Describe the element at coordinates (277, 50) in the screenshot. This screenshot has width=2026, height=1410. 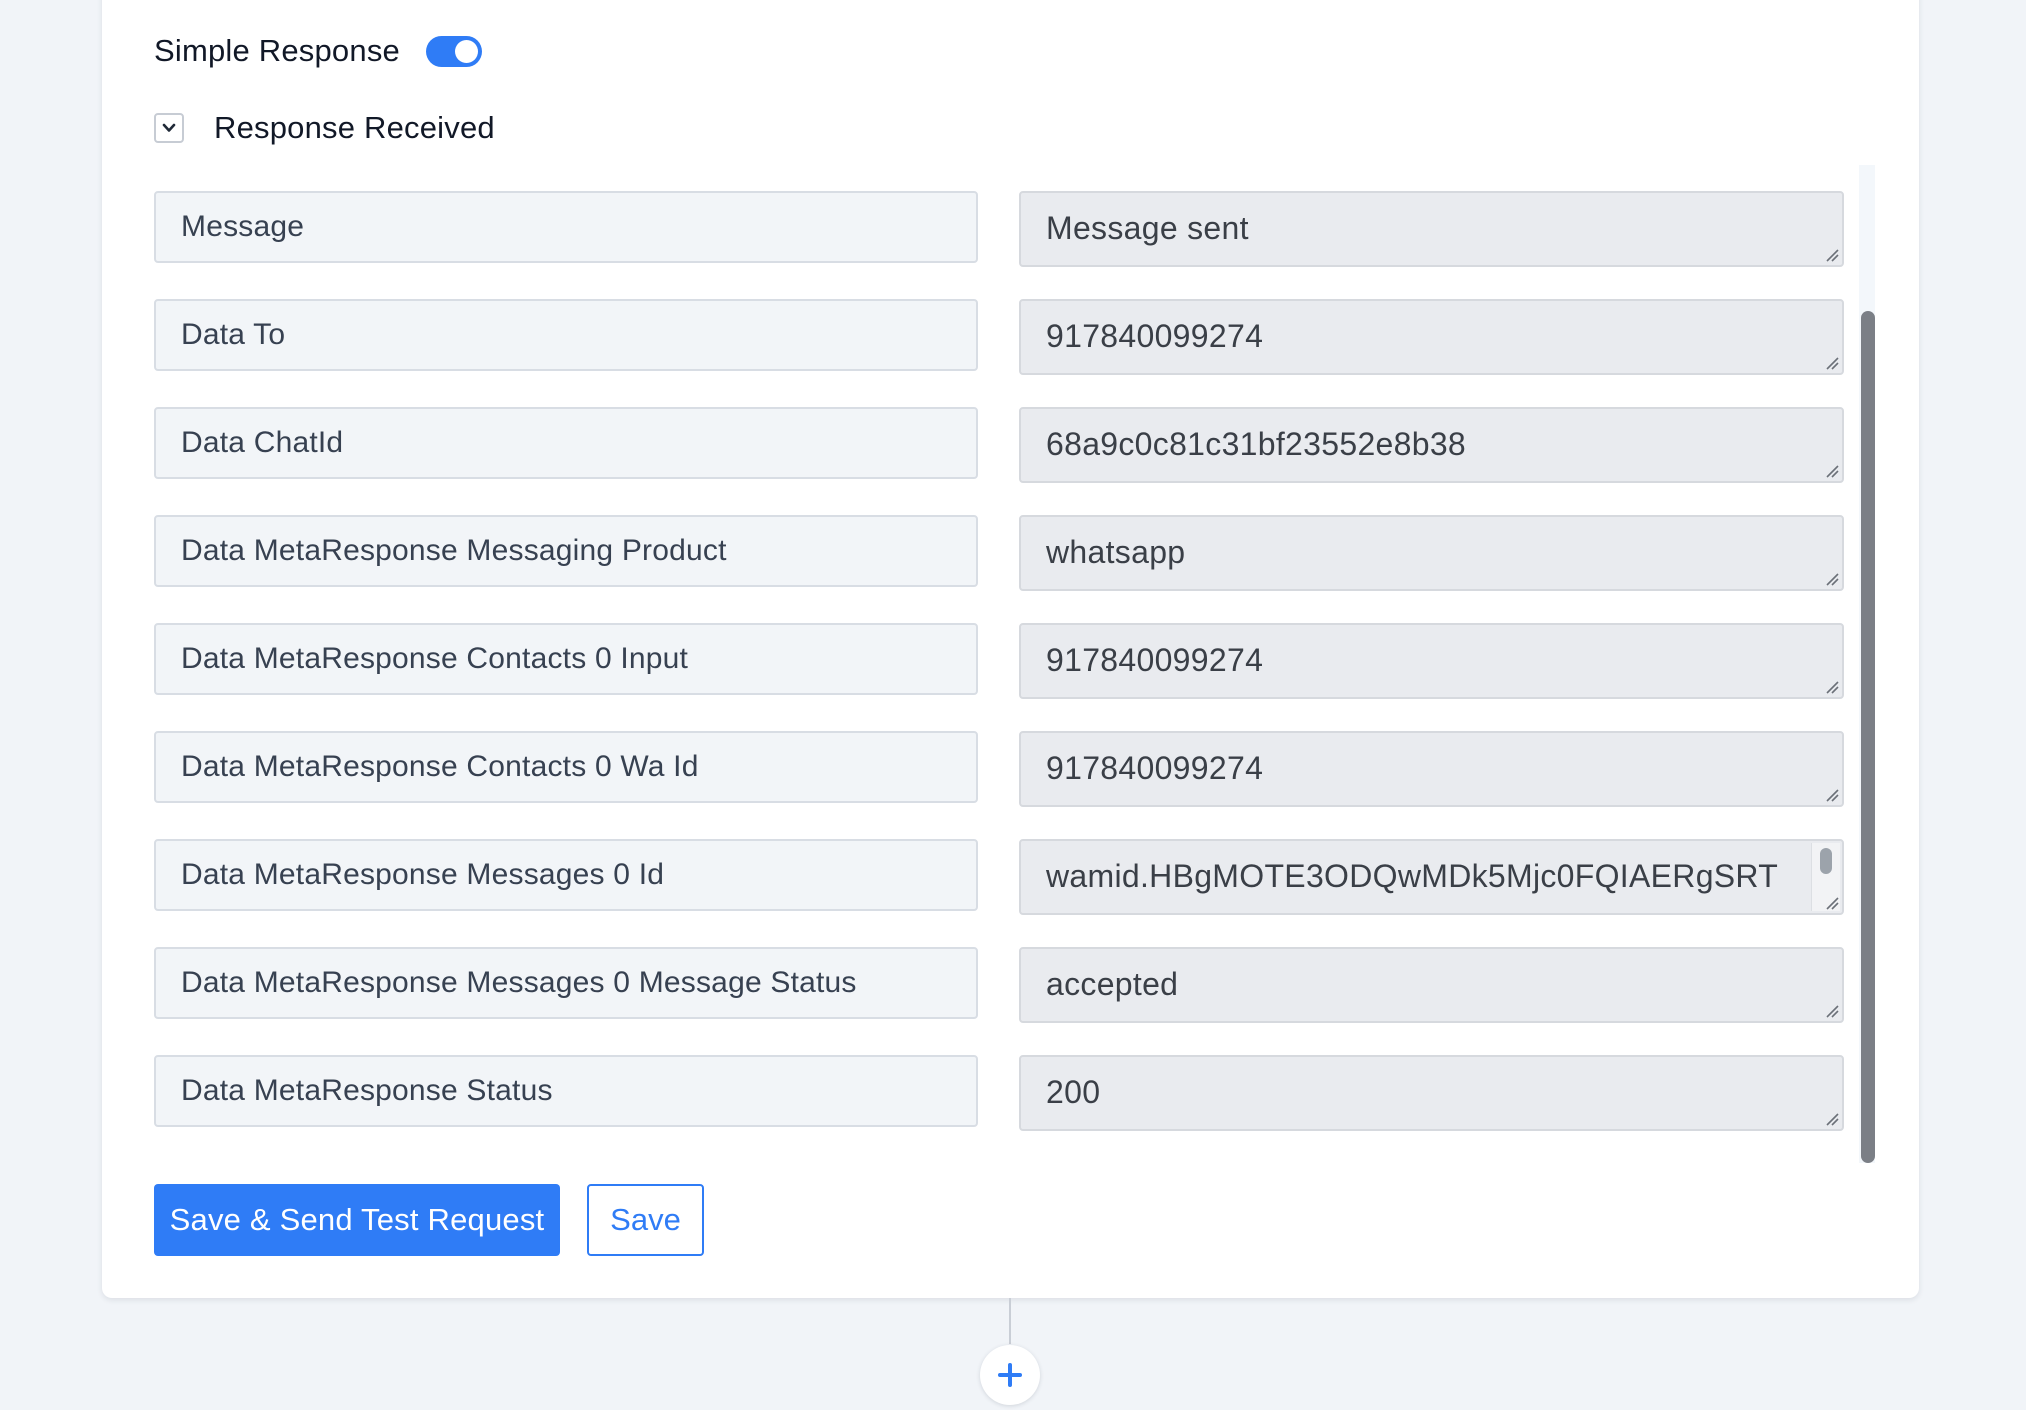
I see `simple-response-label: Simple Response` at that location.